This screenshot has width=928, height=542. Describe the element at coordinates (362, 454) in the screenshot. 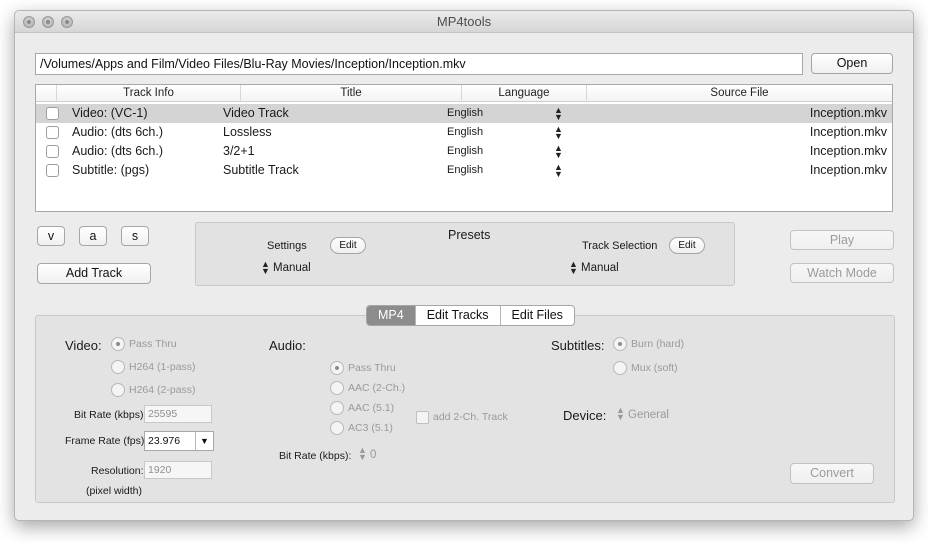

I see `audio-bitrate-stepper-icon: ▲ ▼` at that location.